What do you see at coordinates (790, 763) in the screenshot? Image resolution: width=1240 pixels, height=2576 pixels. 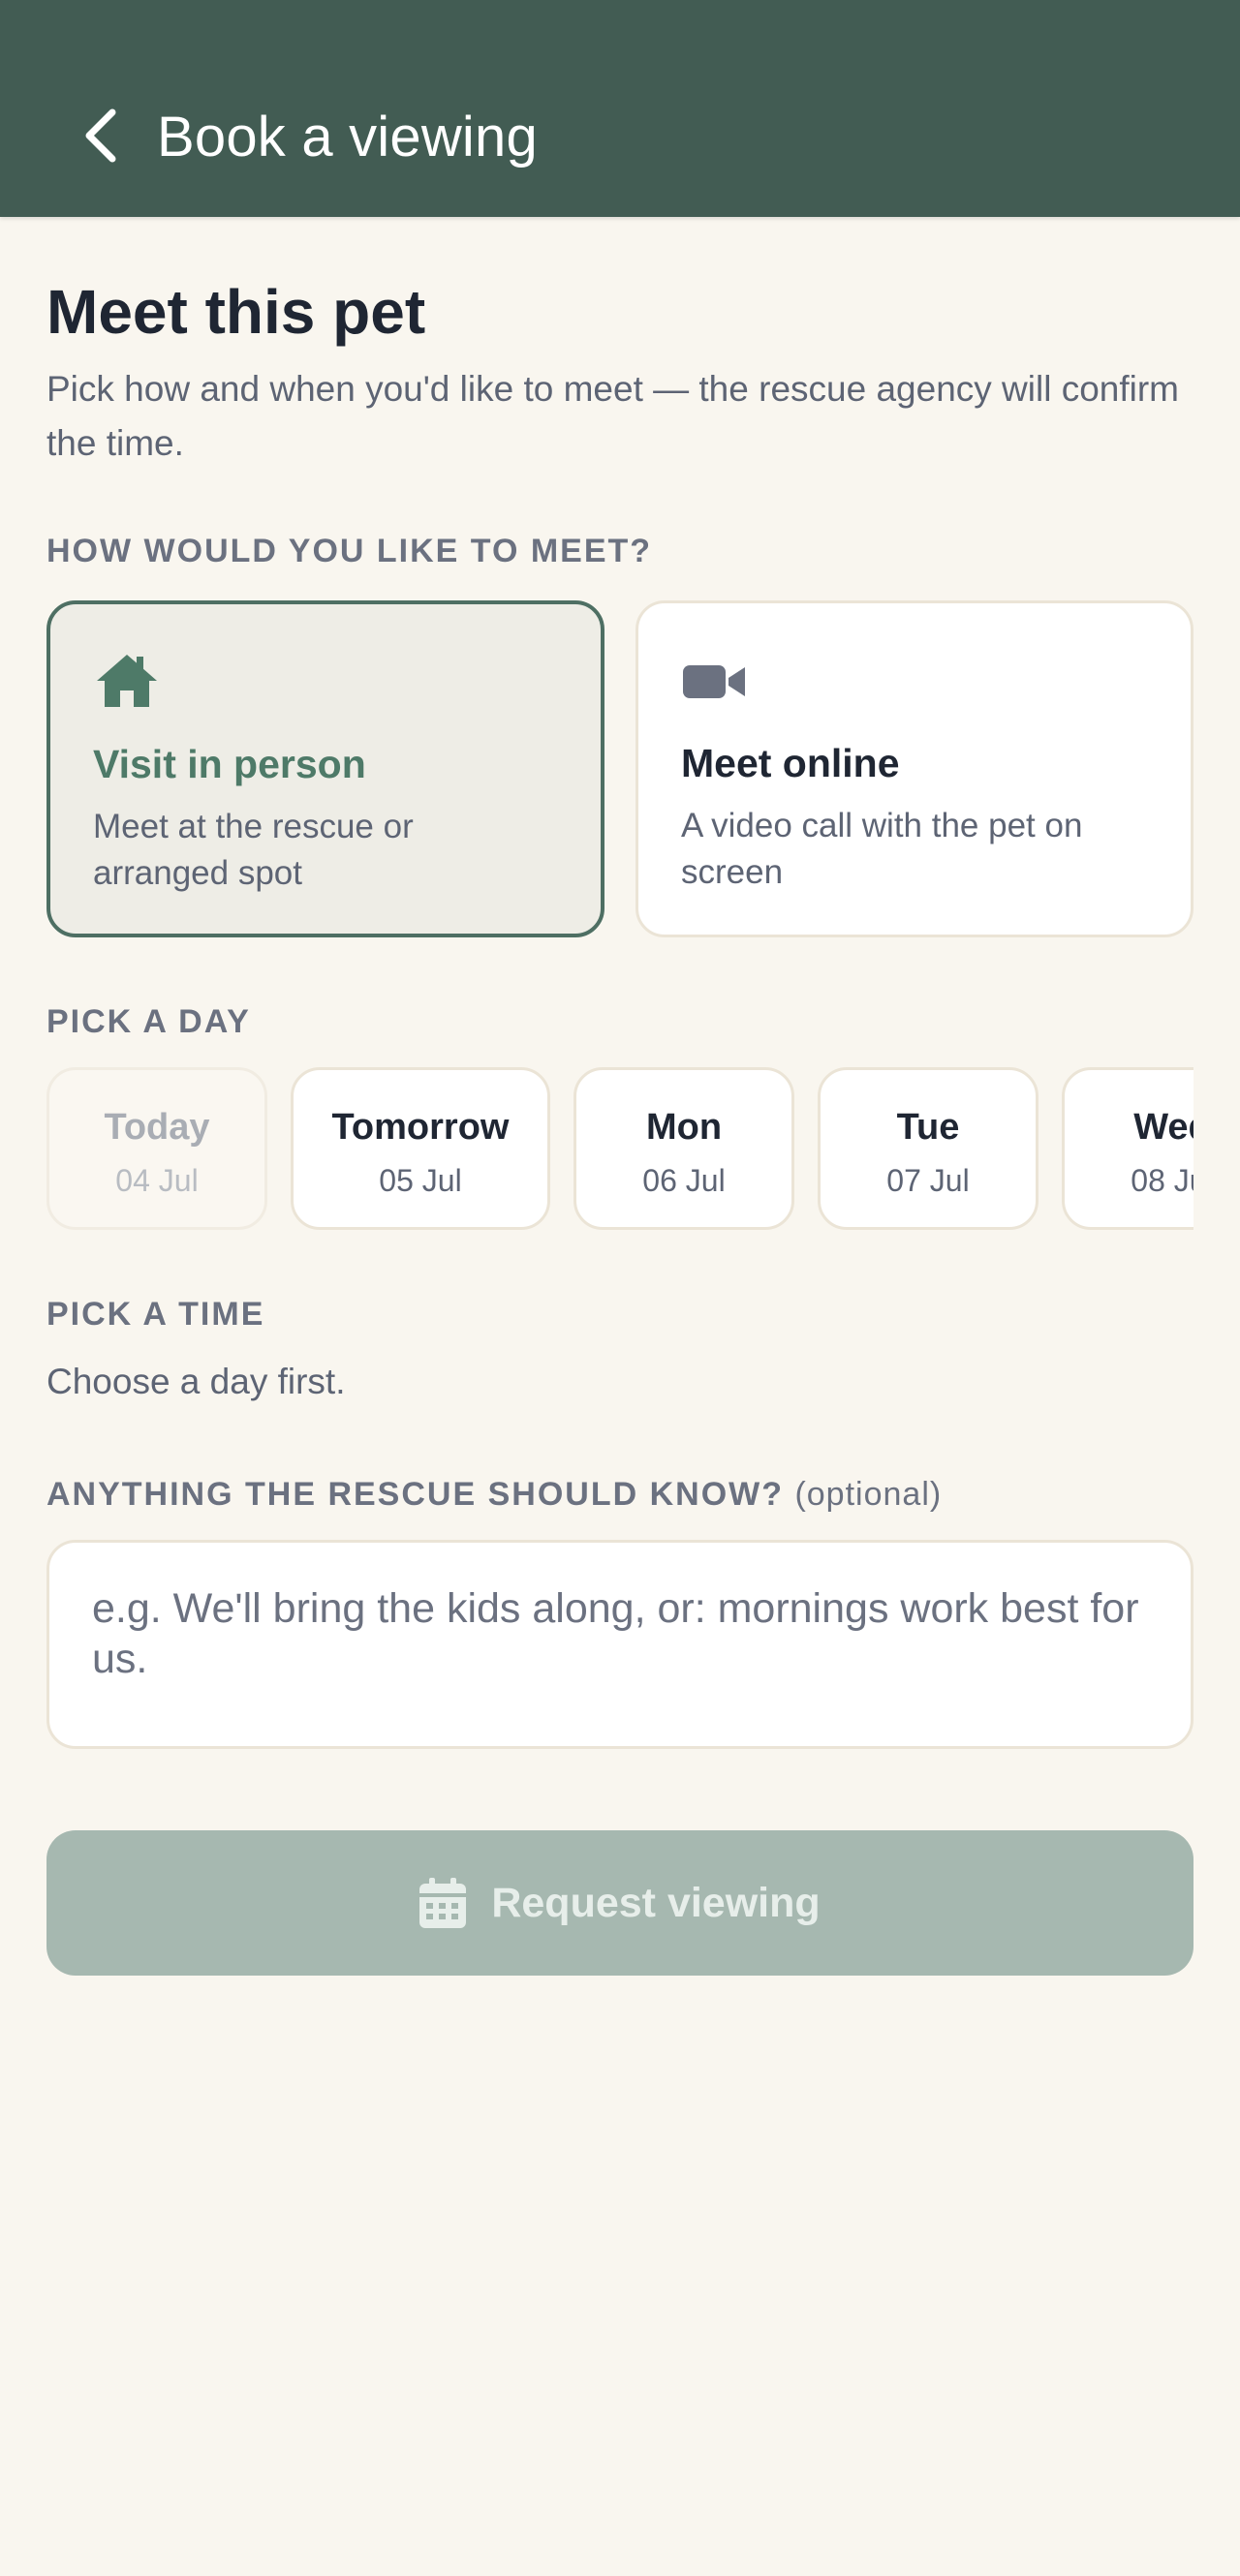 I see `option-title: Meet online` at bounding box center [790, 763].